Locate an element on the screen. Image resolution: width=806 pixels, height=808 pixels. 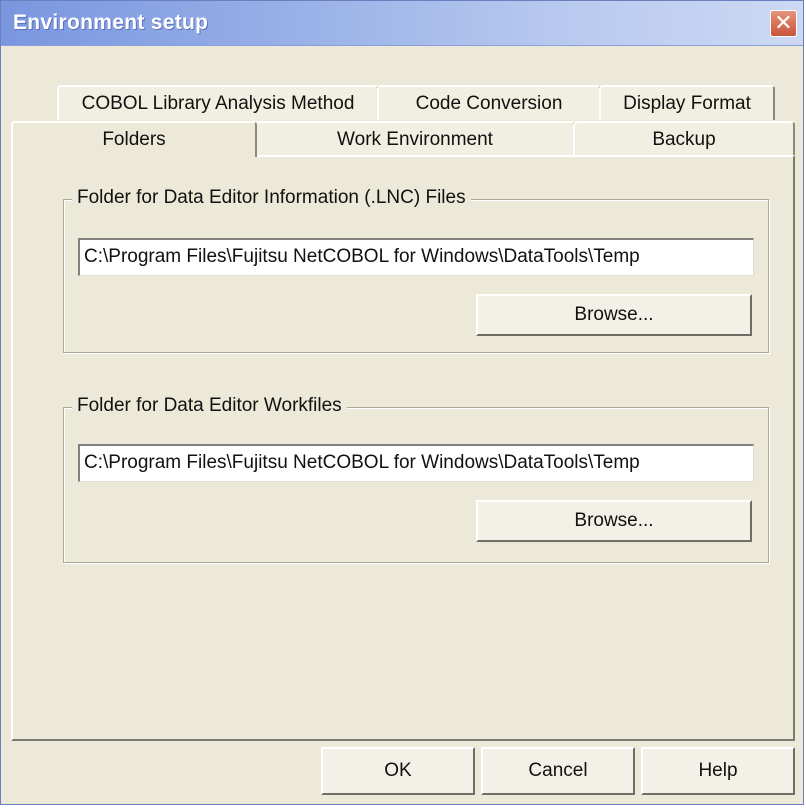
tab-code-conversion: Code Conversion is located at coordinates (489, 102).